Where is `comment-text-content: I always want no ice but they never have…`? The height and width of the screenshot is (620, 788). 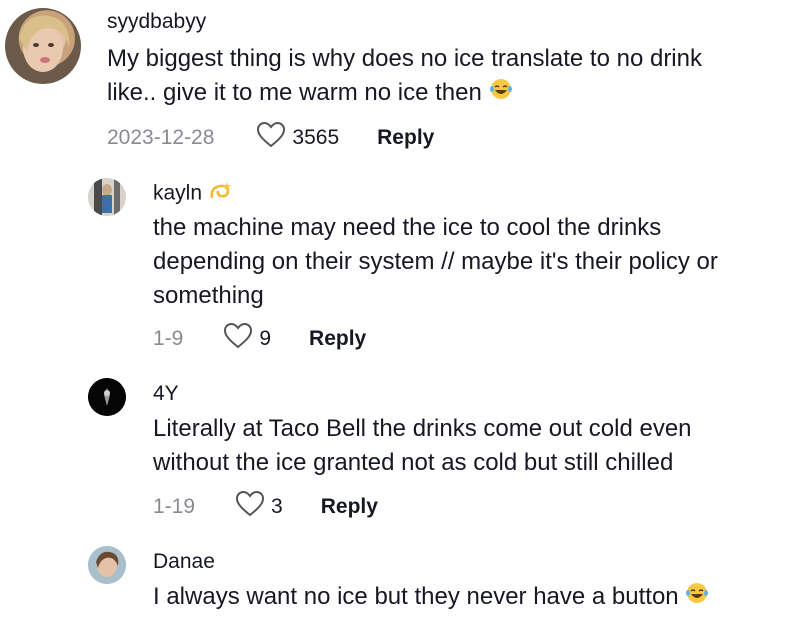
comment-text-content: I always want no ice but they never have… is located at coordinates (416, 596).